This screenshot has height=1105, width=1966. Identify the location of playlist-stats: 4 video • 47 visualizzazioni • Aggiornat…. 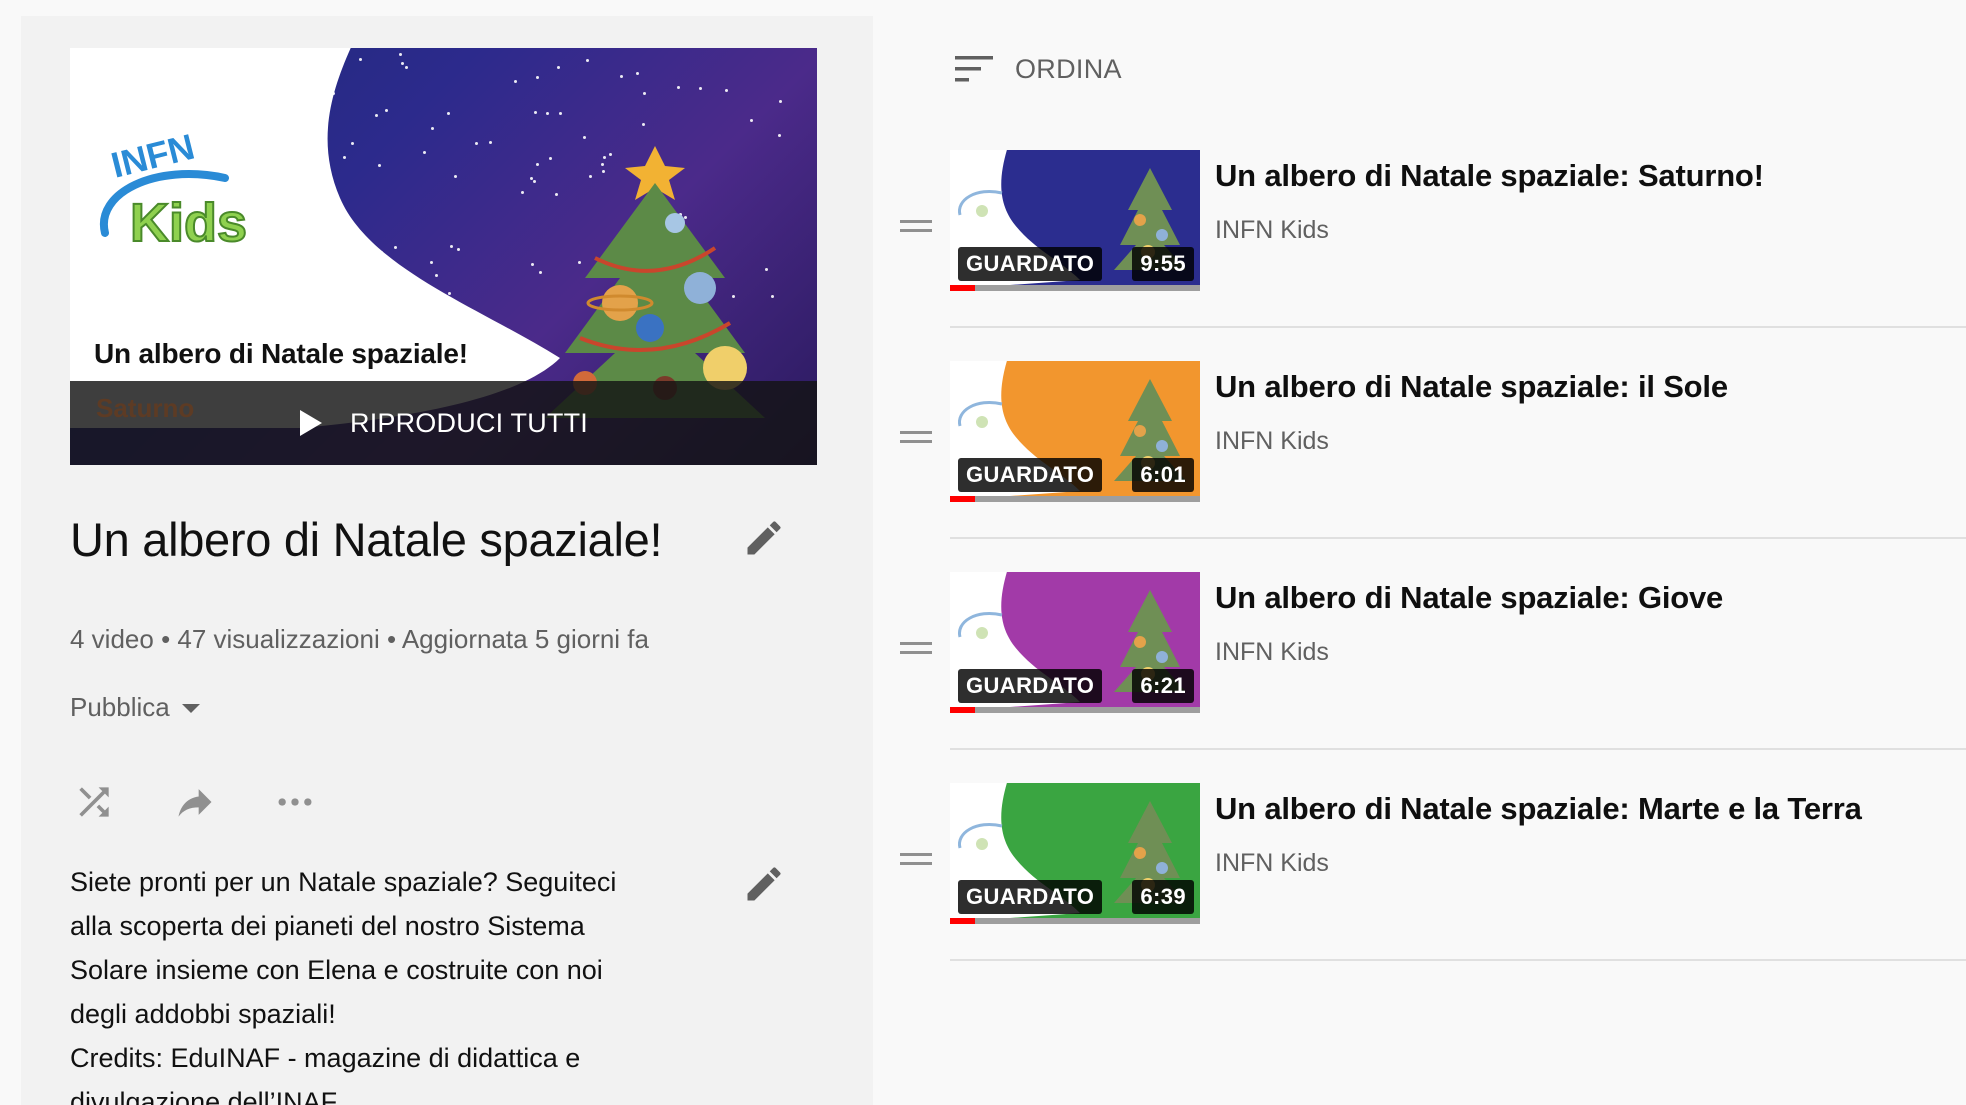
(359, 639).